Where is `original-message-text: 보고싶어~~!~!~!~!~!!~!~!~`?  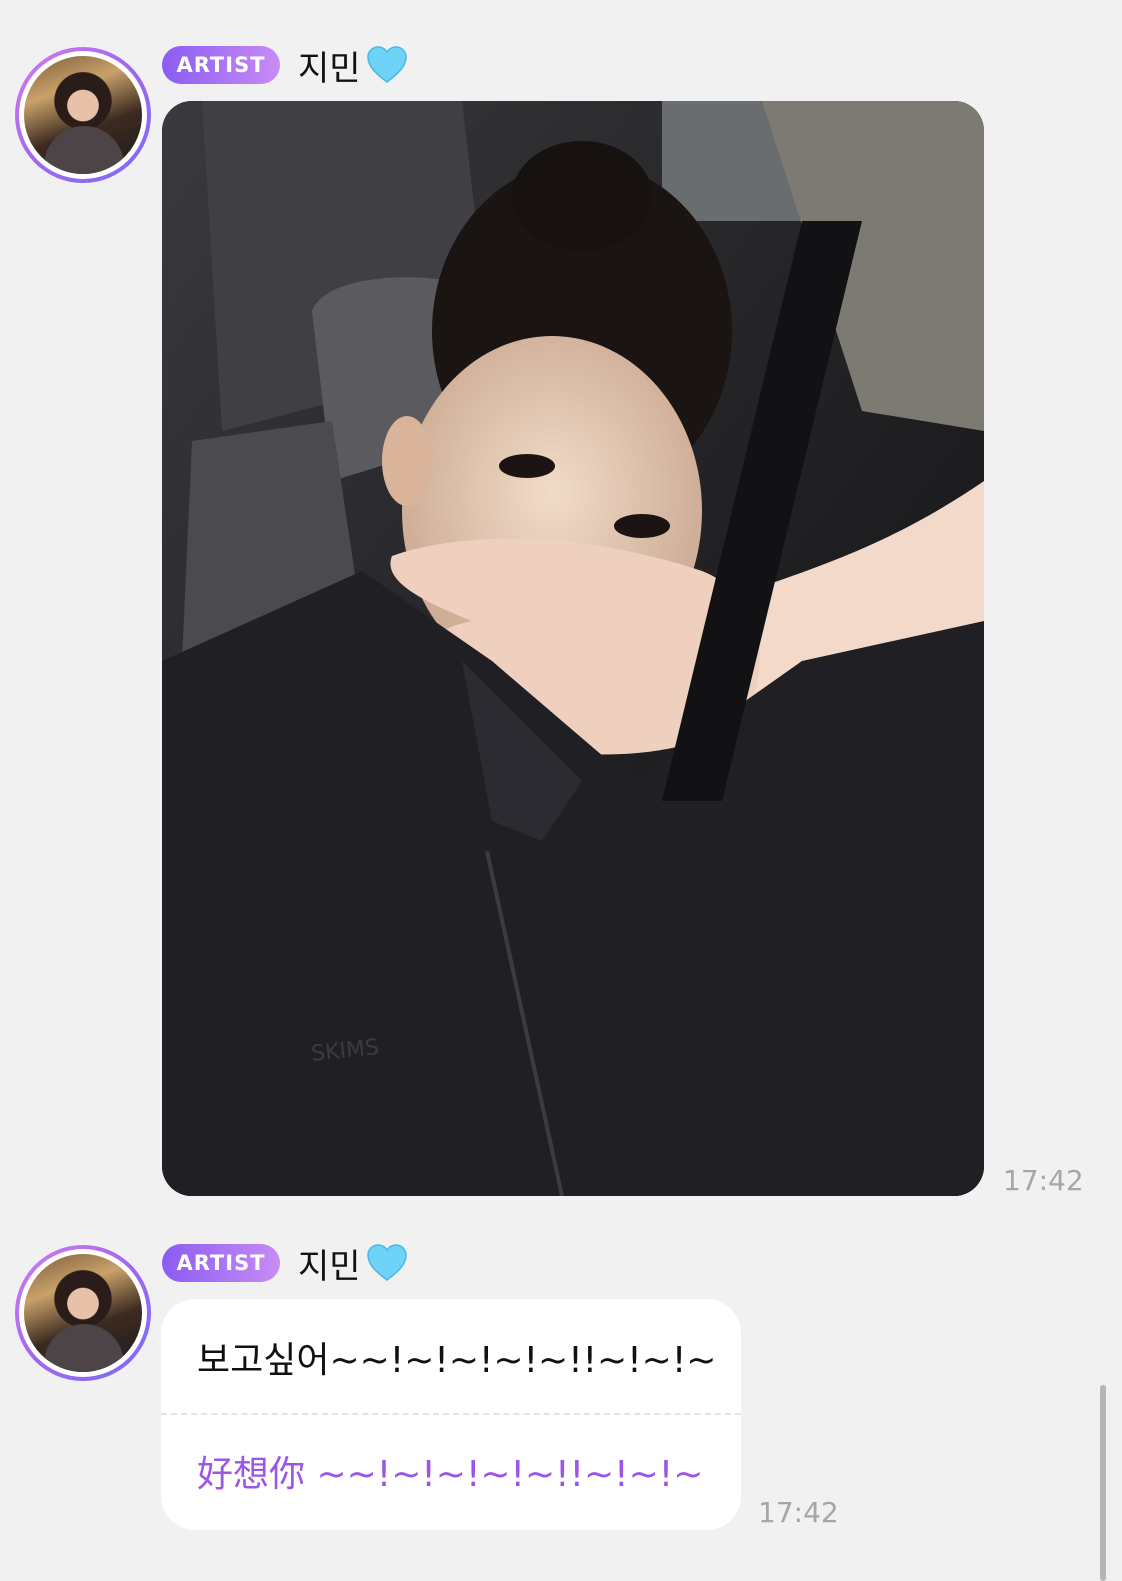 original-message-text: 보고싶어~~!~!~!~!~!!~!~!~ is located at coordinates (457, 1360).